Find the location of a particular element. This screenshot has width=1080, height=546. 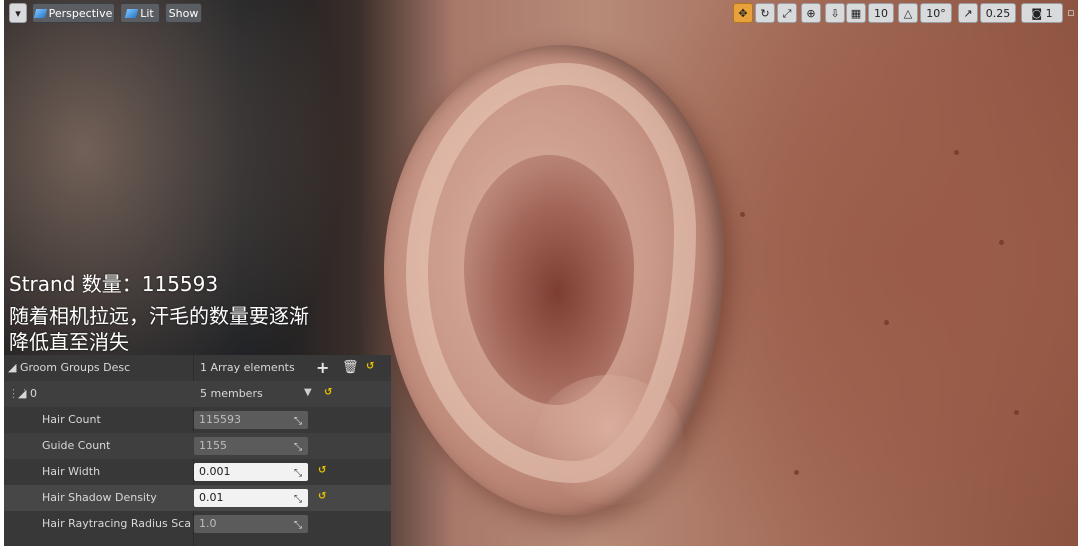

perspective-button: Perspective is located at coordinates (73, 13).